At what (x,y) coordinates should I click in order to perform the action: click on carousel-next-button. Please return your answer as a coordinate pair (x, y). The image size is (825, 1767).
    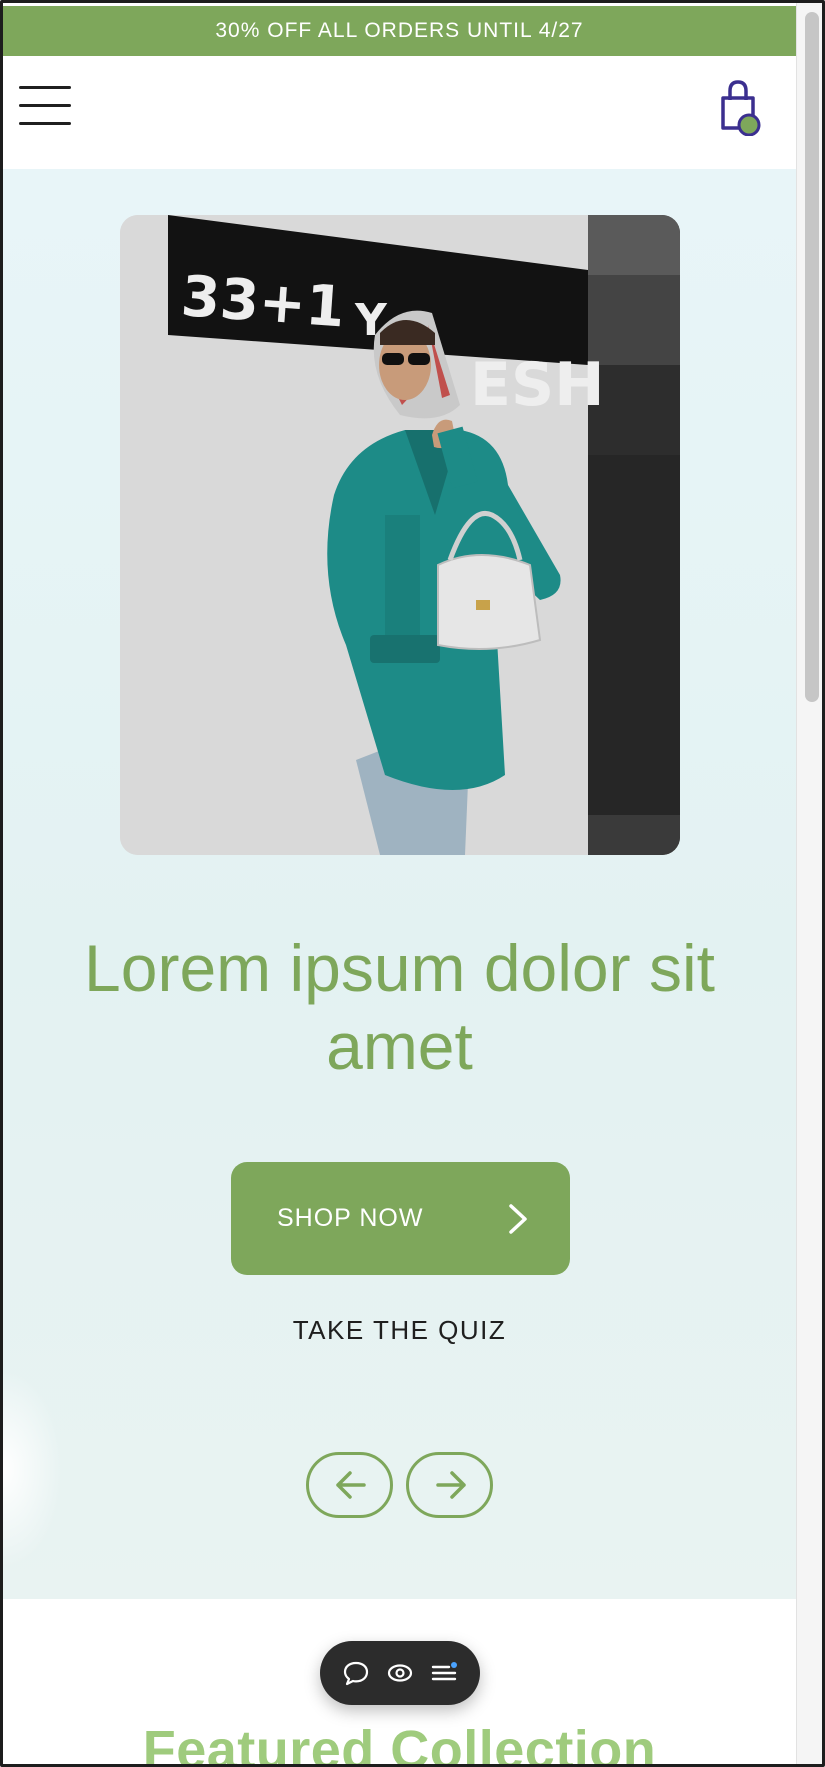
    Looking at the image, I should click on (449, 1485).